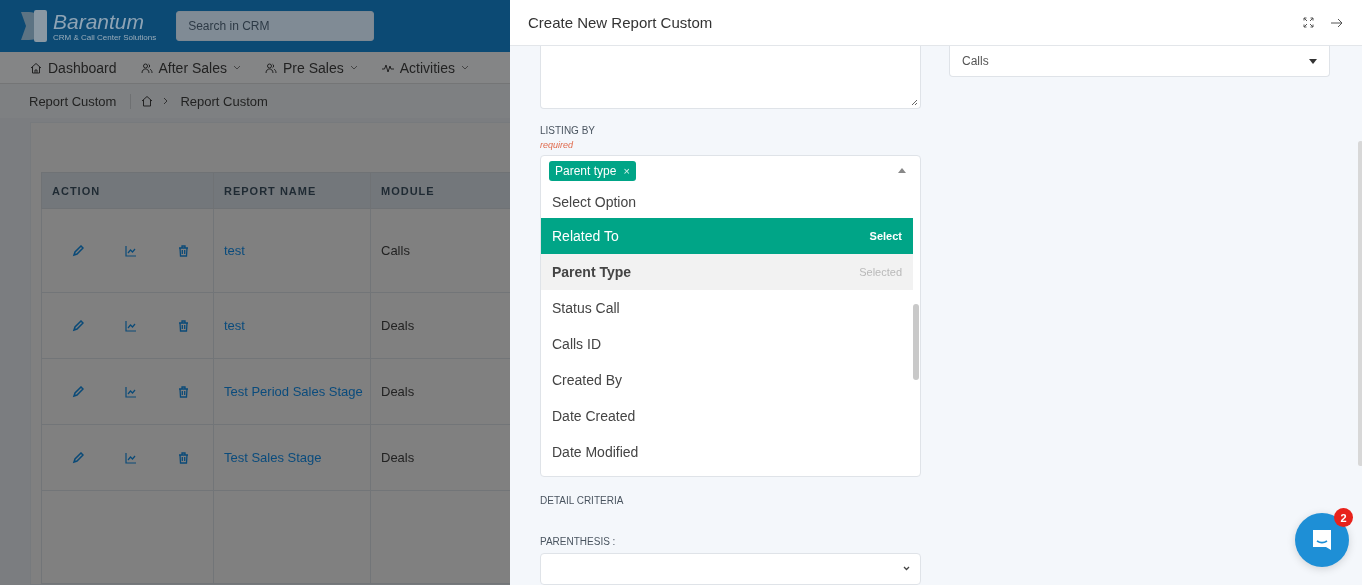 This screenshot has height=585, width=1362. Describe the element at coordinates (582, 500) in the screenshot. I see `section-label: DETAIL CRITERIA` at that location.